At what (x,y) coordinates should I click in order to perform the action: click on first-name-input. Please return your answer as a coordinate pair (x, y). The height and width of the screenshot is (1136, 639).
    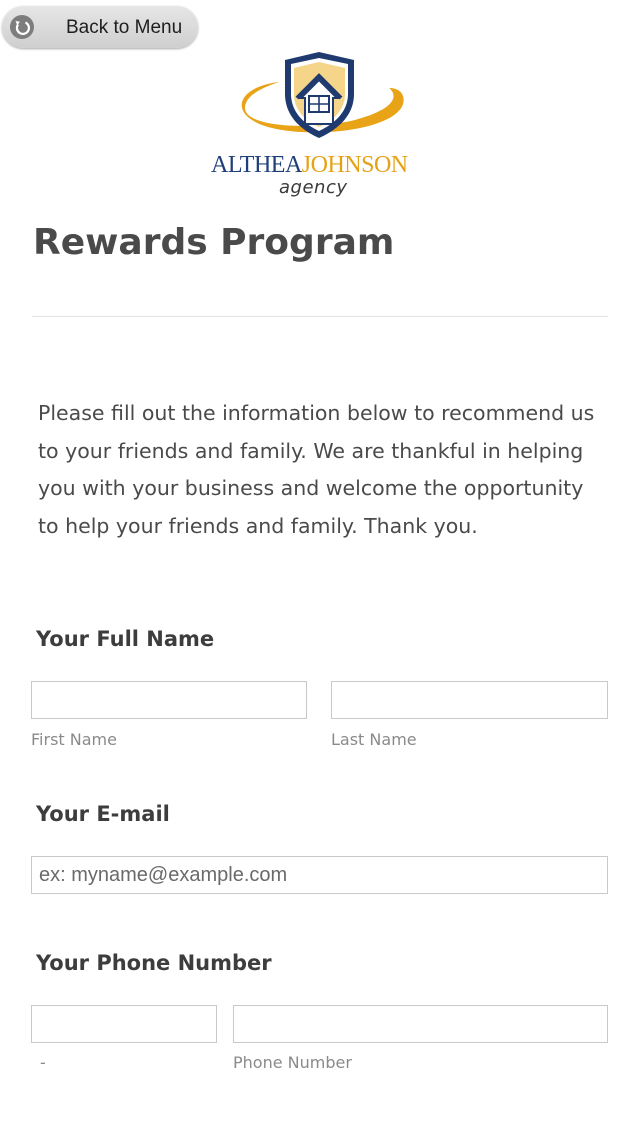
    Looking at the image, I should click on (169, 700).